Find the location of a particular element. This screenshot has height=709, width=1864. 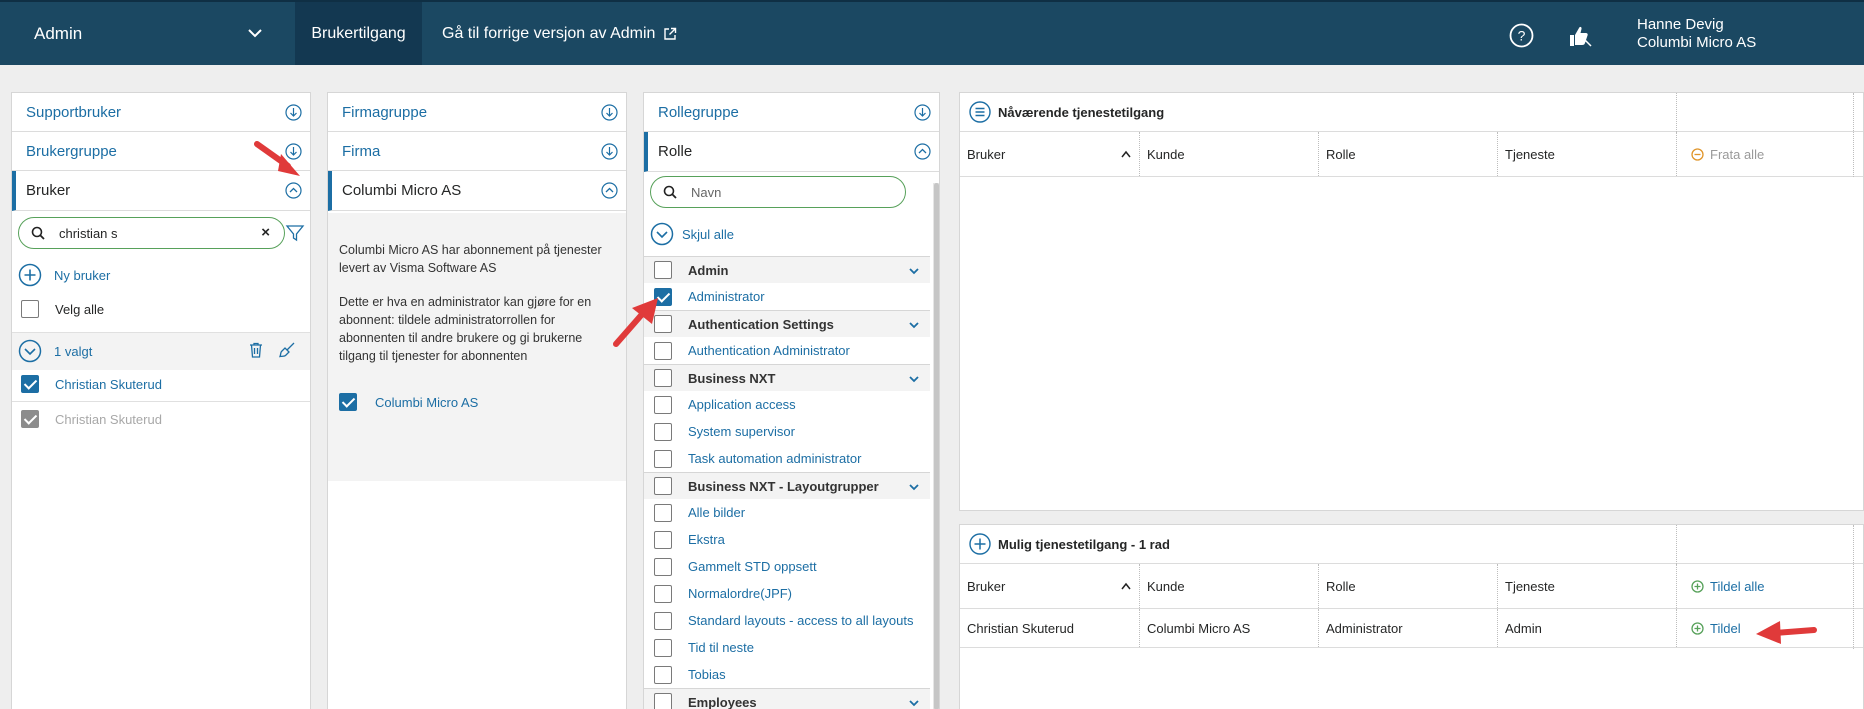

scrollbar-thumb is located at coordinates (936, 446).